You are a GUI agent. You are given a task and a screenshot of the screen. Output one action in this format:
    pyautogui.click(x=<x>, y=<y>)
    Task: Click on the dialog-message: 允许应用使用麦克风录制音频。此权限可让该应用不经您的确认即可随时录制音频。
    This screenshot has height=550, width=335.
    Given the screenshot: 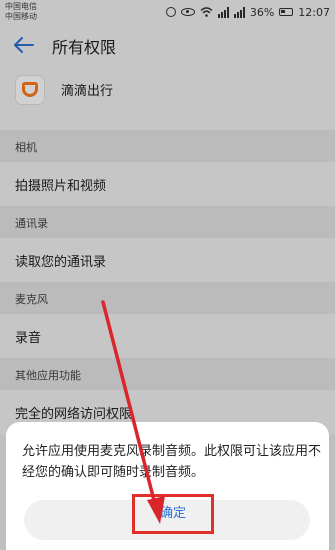 What is the action you would take?
    pyautogui.click(x=172, y=462)
    